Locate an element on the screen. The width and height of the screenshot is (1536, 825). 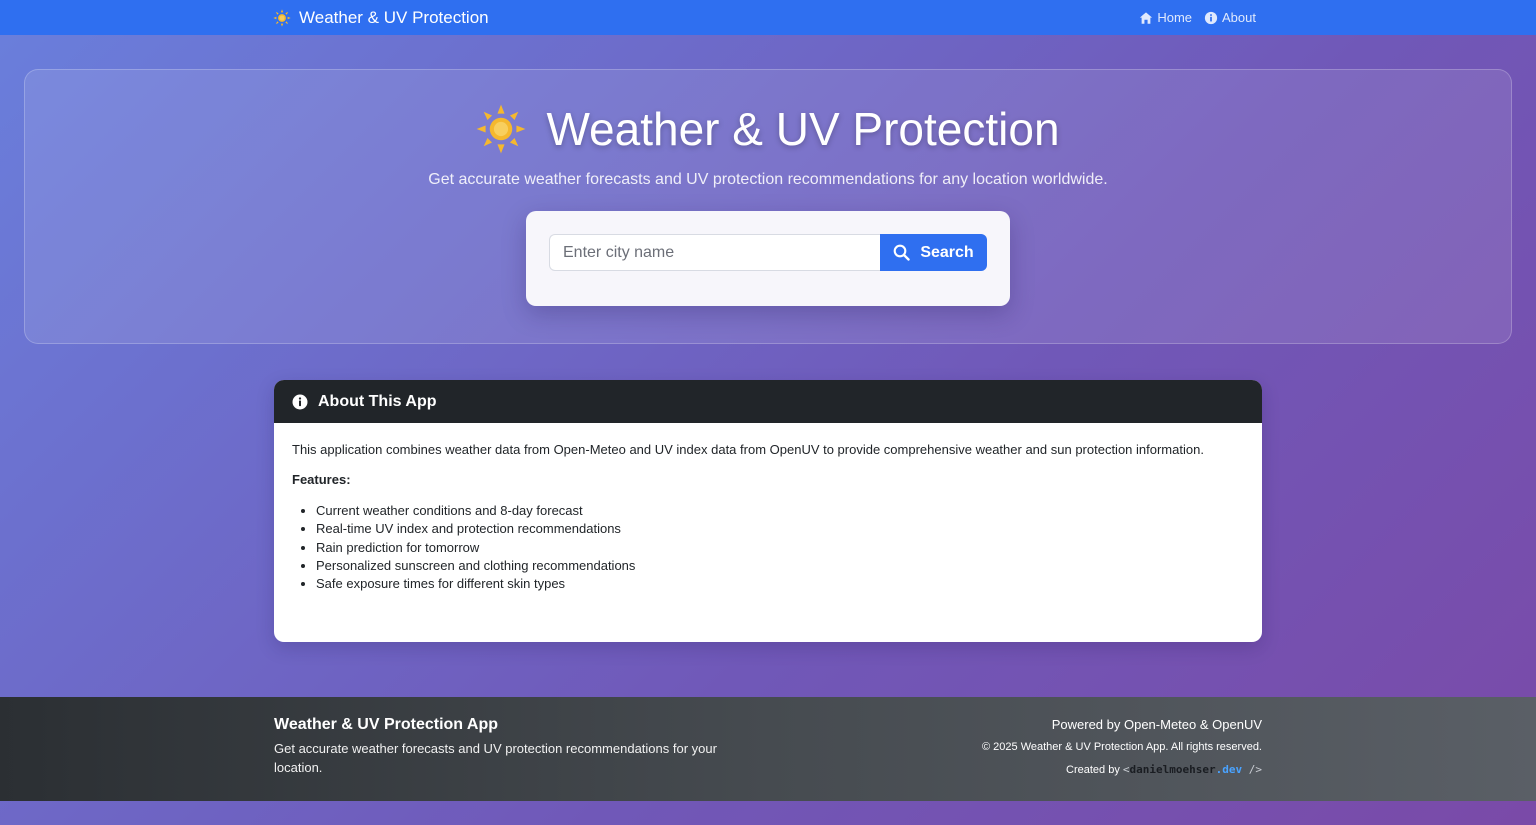
search-icon is located at coordinates (901, 252).